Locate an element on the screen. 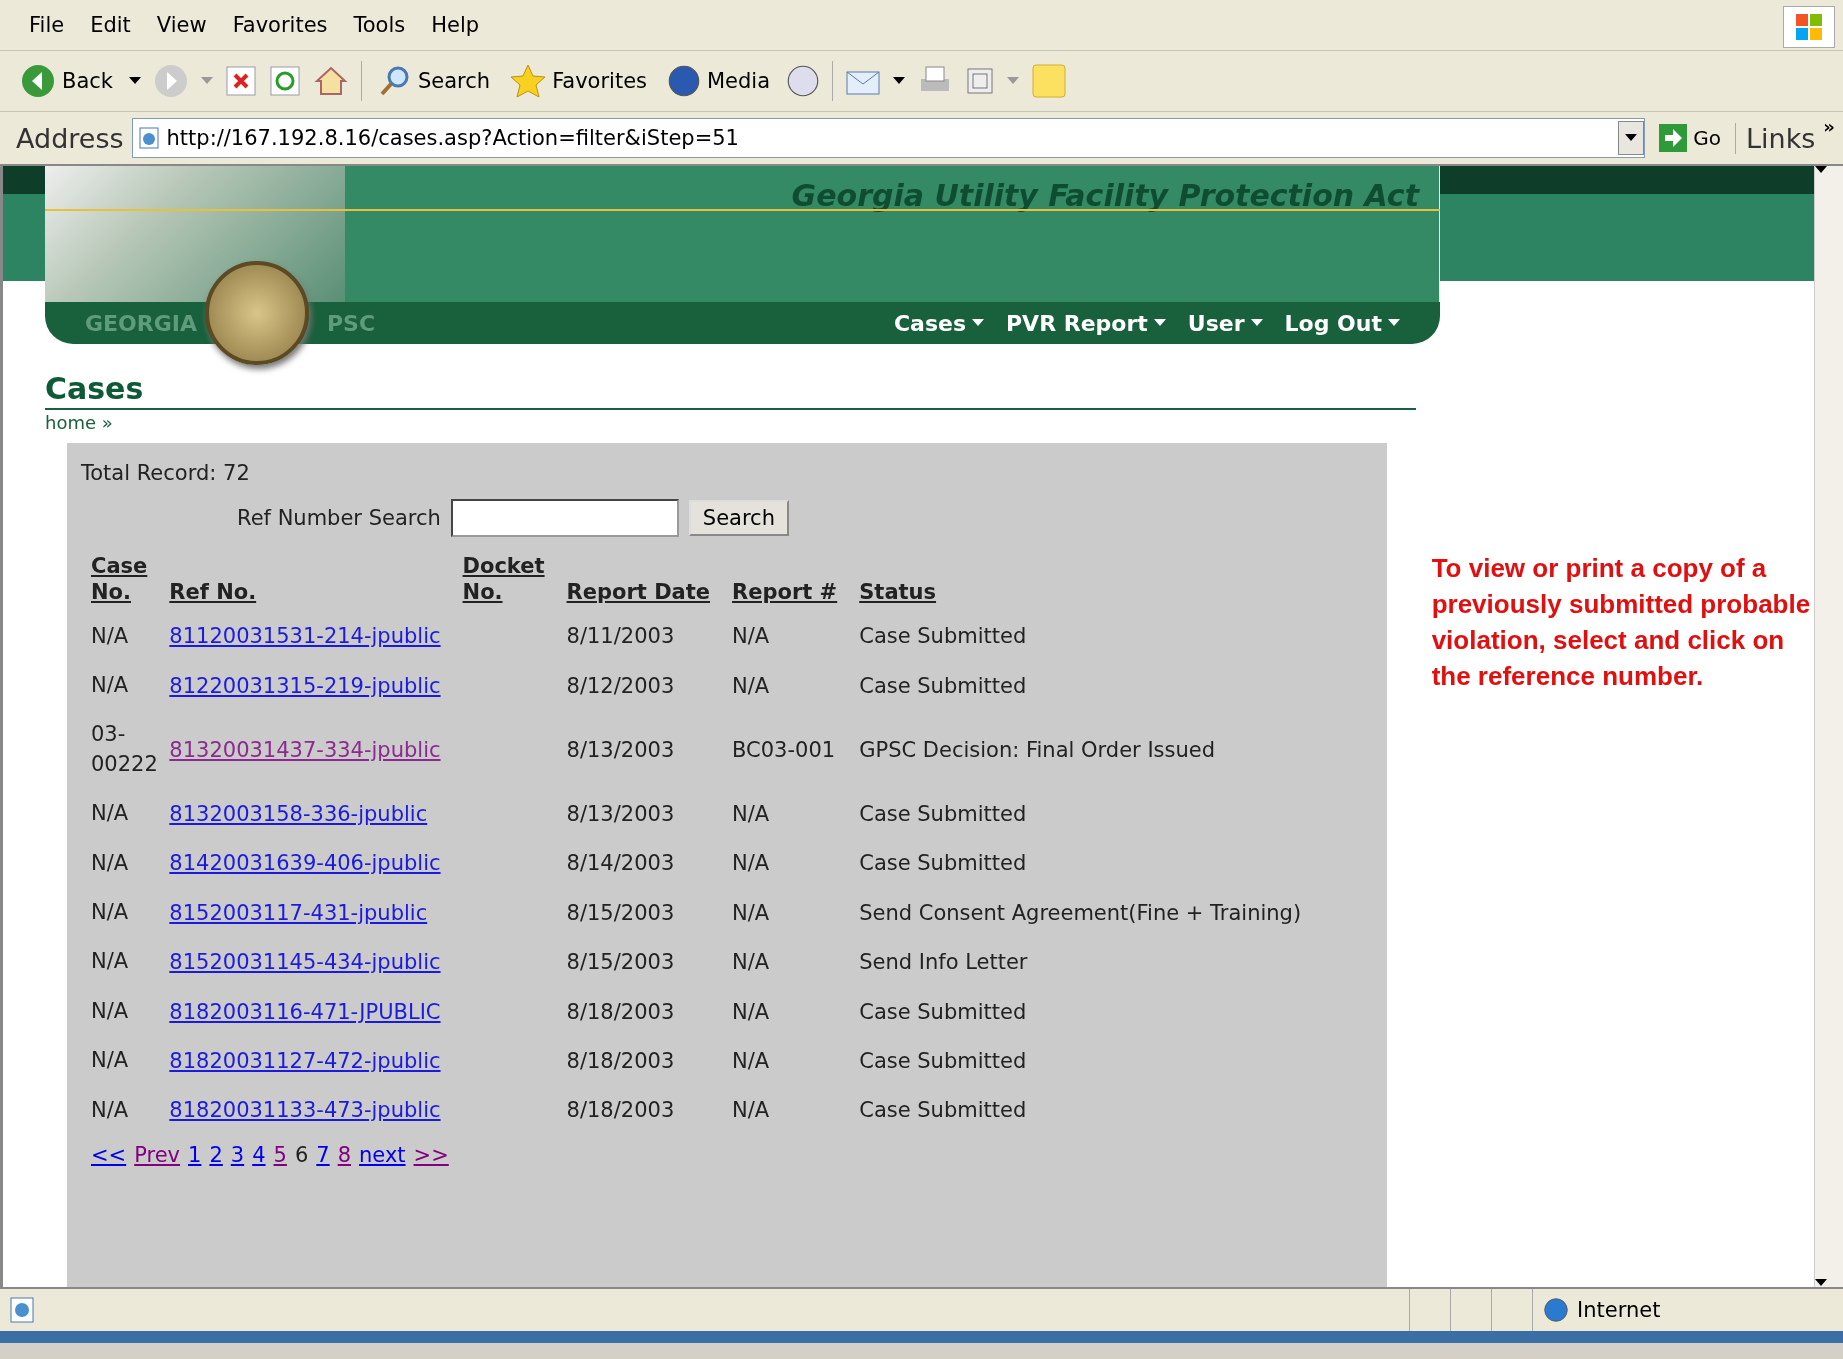  star-icon is located at coordinates (528, 81).